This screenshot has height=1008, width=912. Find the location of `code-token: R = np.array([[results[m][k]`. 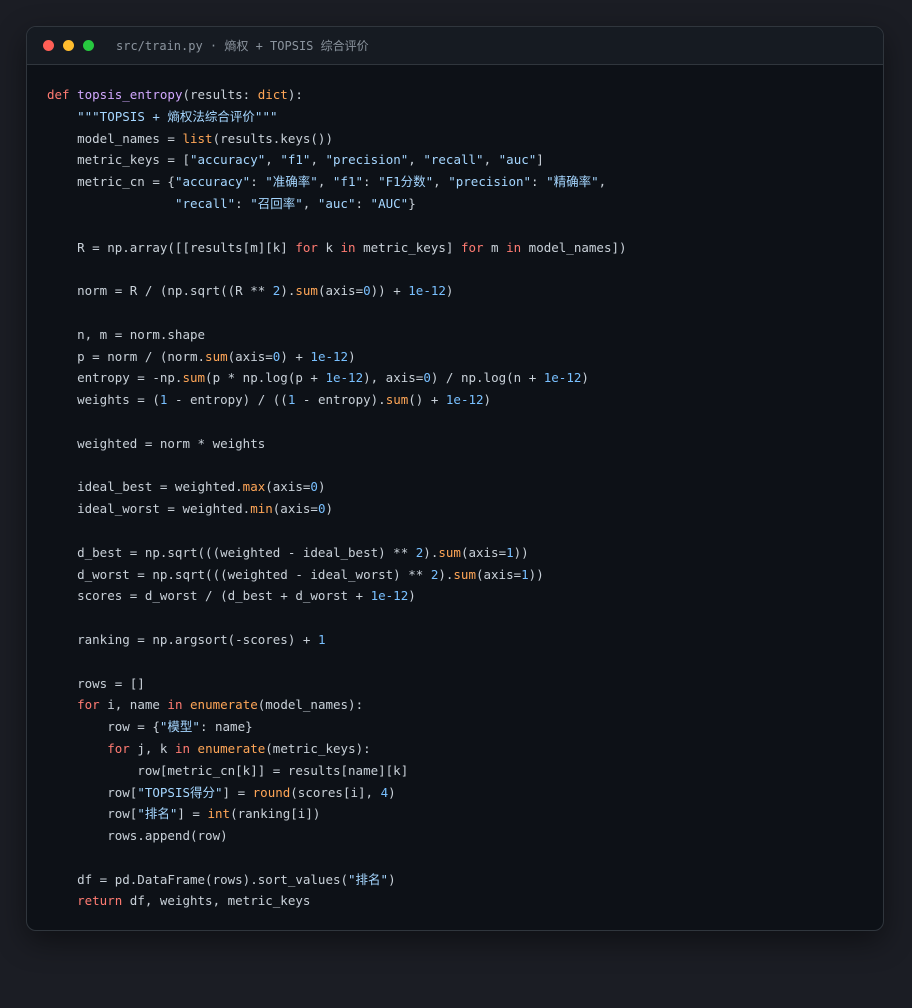

code-token: R = np.array([[results[m][k] is located at coordinates (171, 247).